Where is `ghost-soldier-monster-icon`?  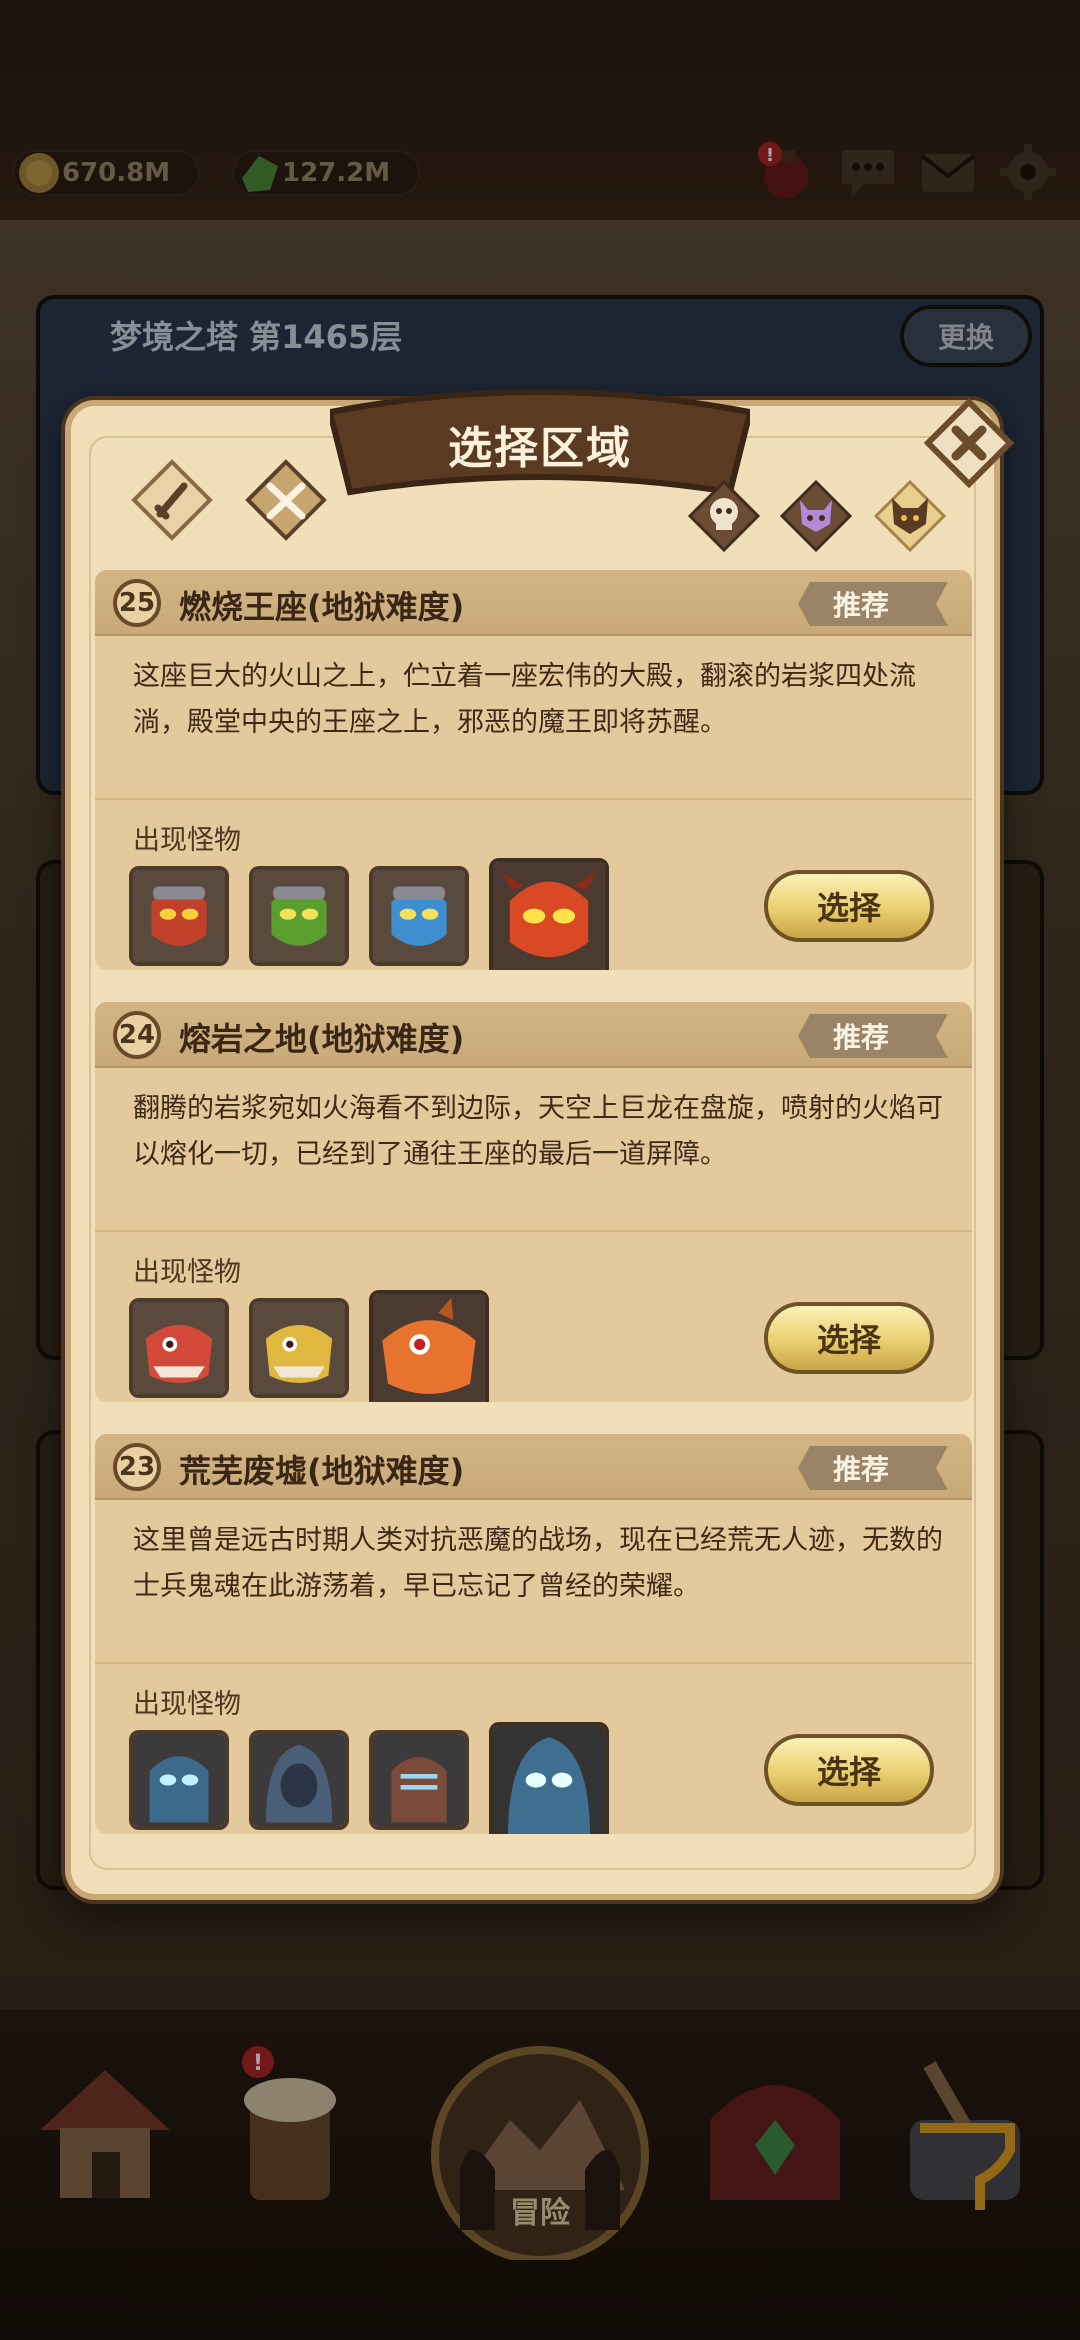
ghost-soldier-monster-icon is located at coordinates (179, 1780).